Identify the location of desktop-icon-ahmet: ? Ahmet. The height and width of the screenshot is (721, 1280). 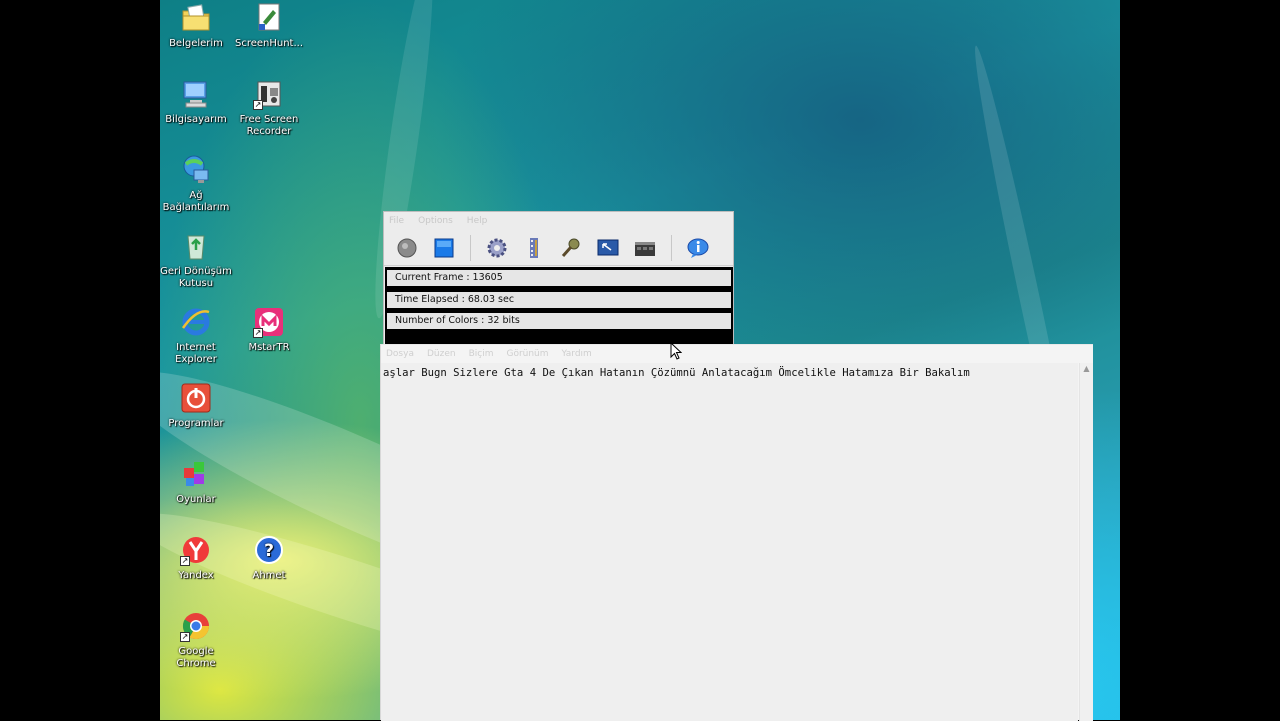
(269, 558).